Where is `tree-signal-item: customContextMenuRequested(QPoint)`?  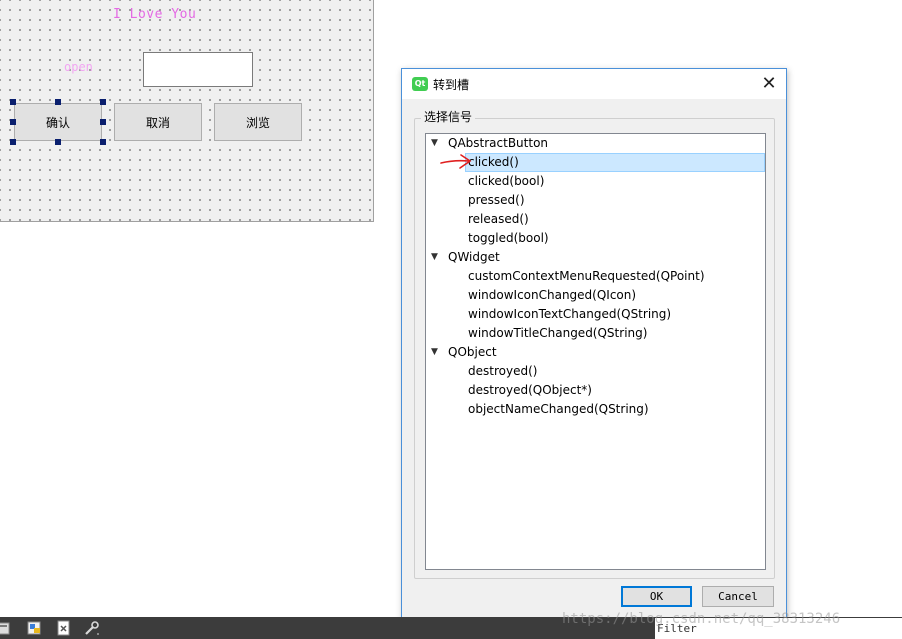 tree-signal-item: customContextMenuRequested(QPoint) is located at coordinates (595, 276).